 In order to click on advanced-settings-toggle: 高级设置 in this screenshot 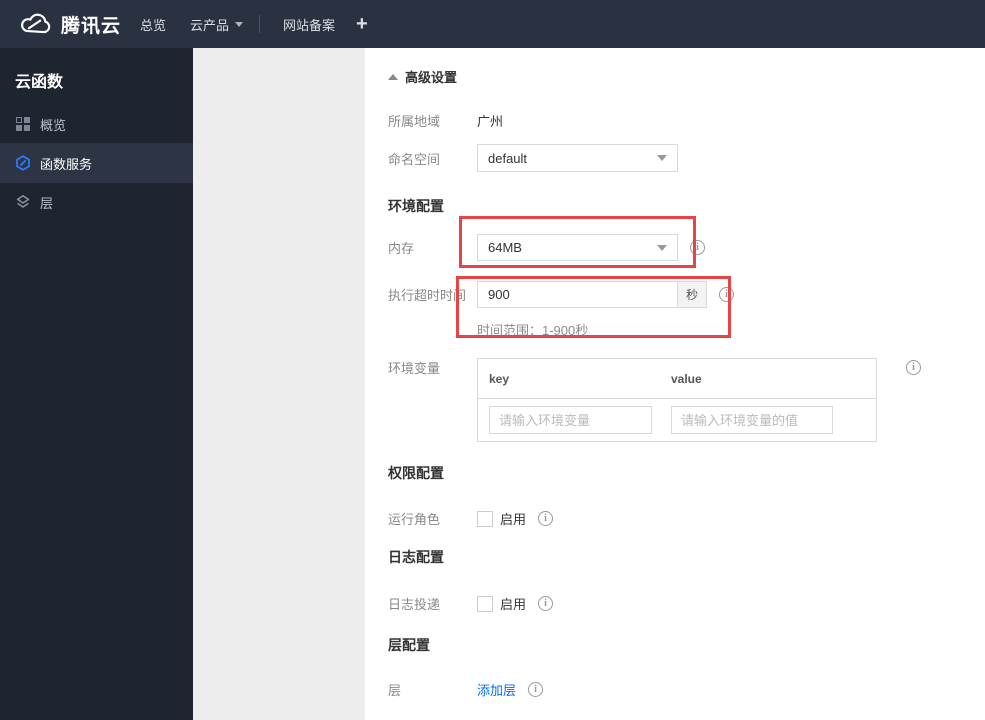, I will do `click(422, 76)`.